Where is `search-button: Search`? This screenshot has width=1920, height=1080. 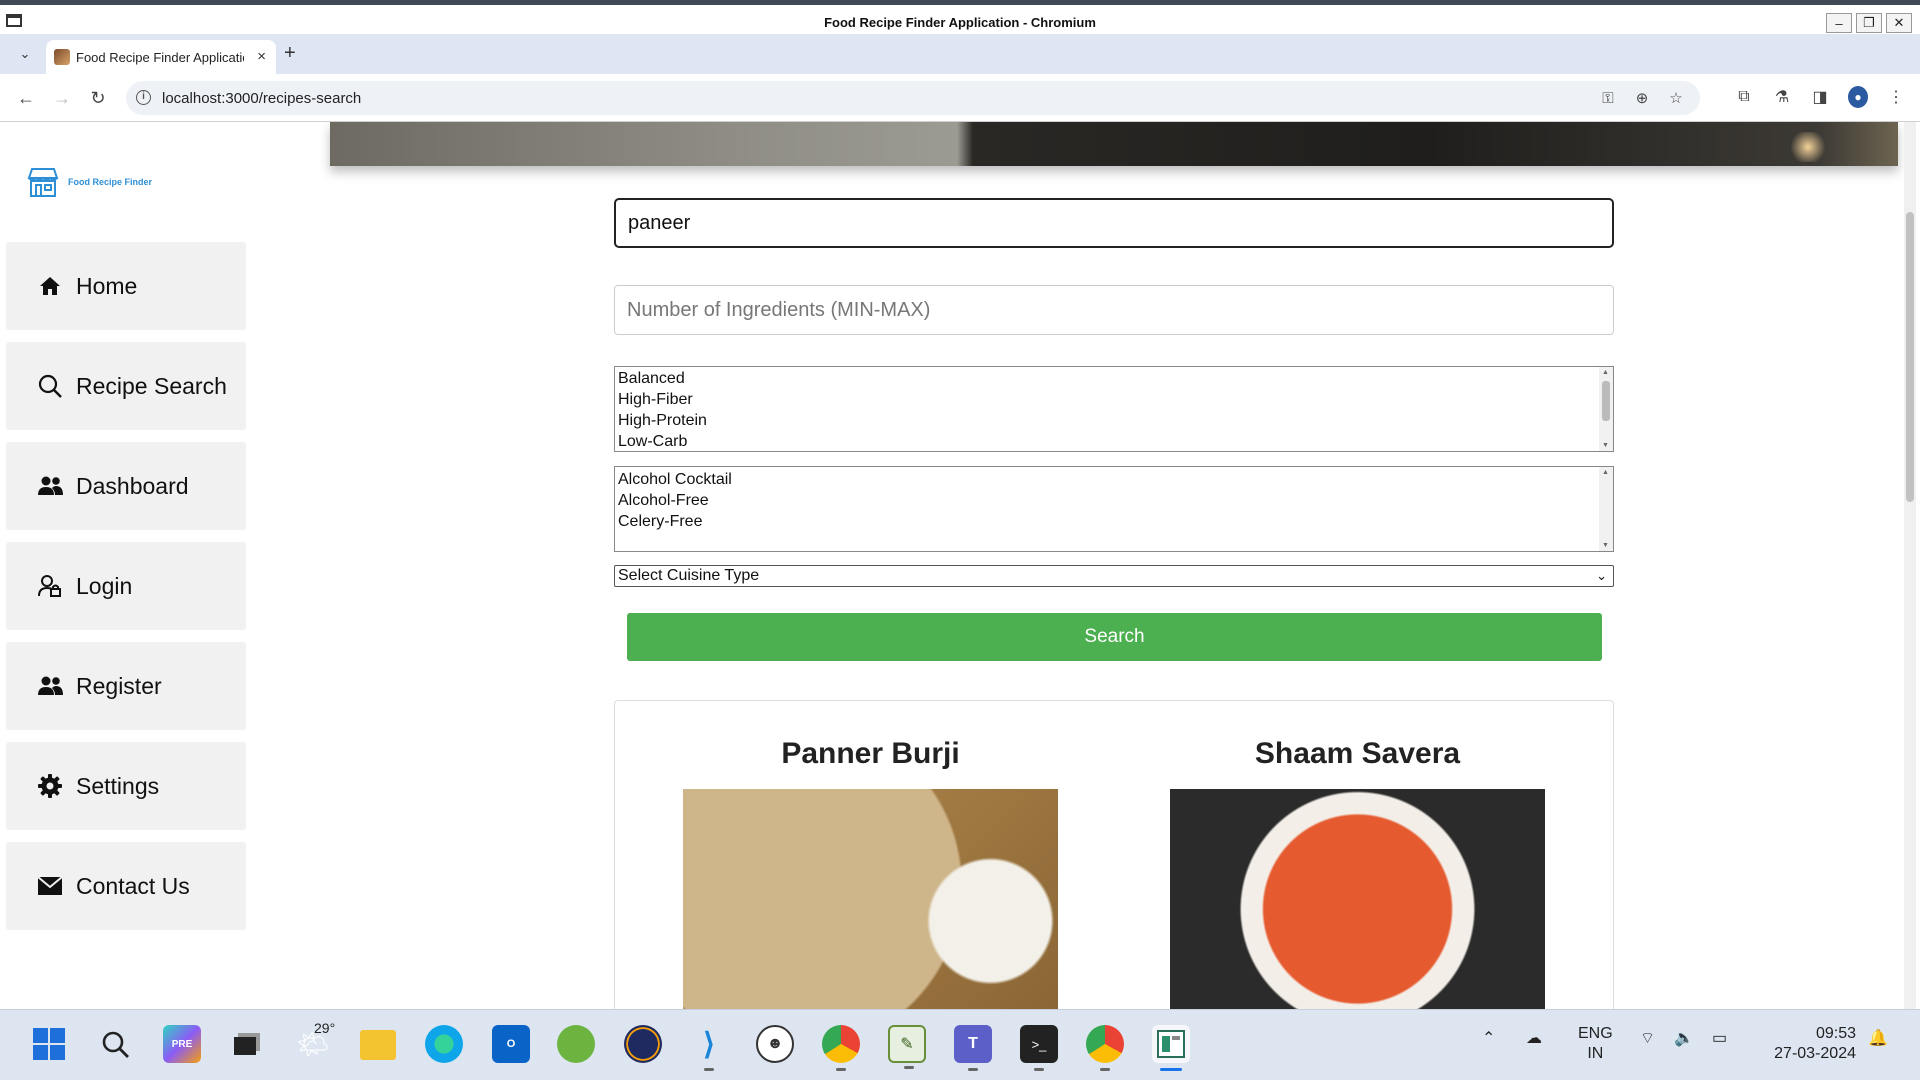 search-button: Search is located at coordinates (1114, 637).